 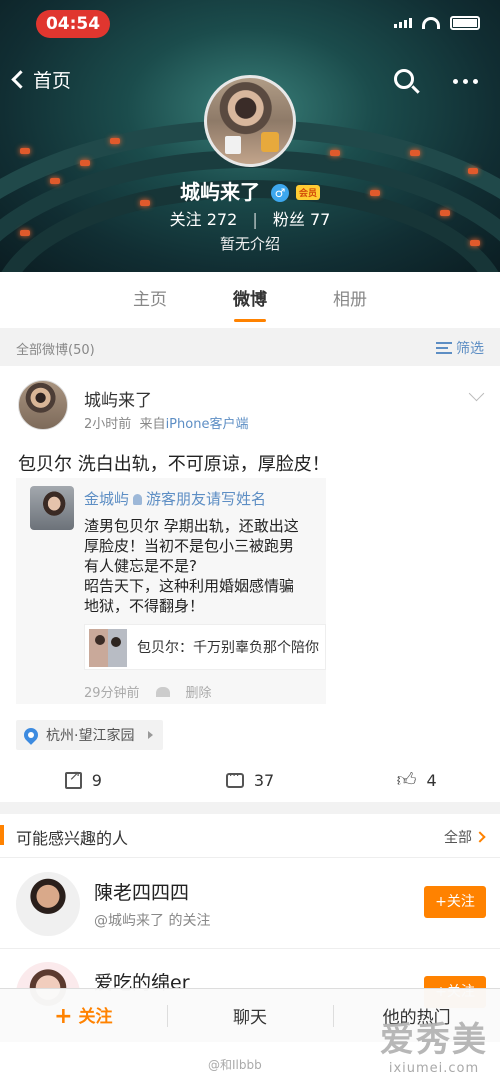 I want to click on divider, so click(x=250, y=948).